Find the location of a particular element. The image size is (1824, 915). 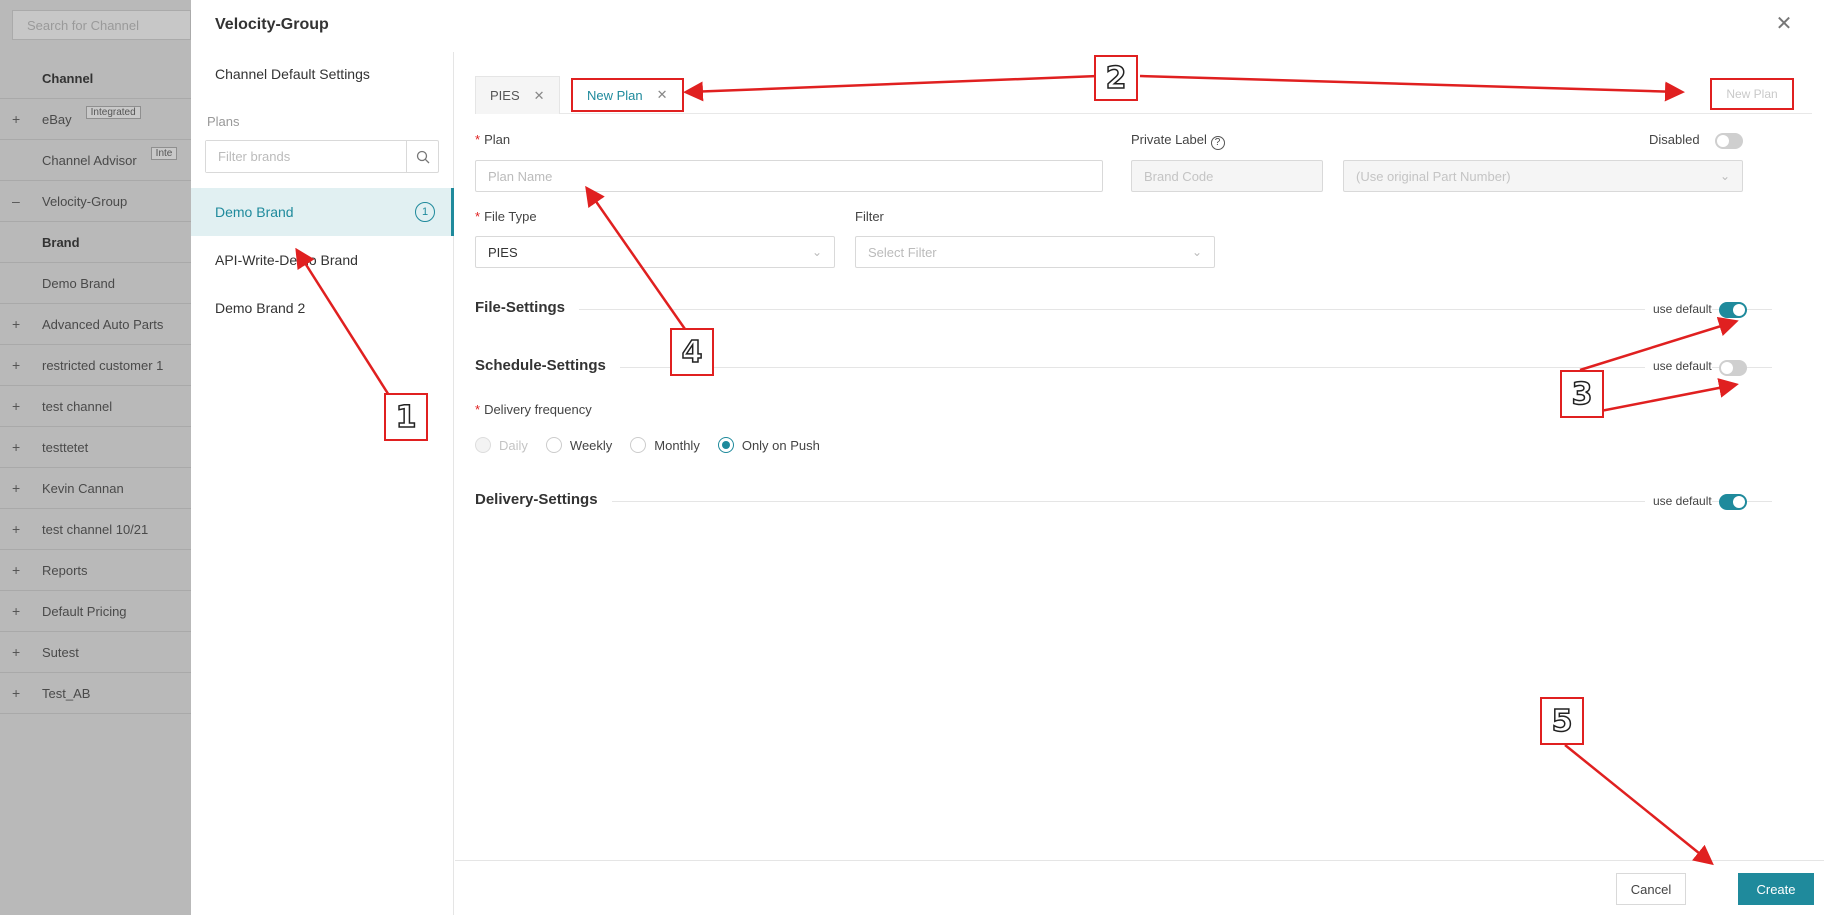

channel-list-item: + Default Pricing is located at coordinates (95, 611).